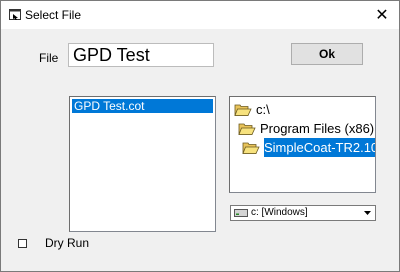  Describe the element at coordinates (15, 14) in the screenshot. I see `app-window-icon` at that location.